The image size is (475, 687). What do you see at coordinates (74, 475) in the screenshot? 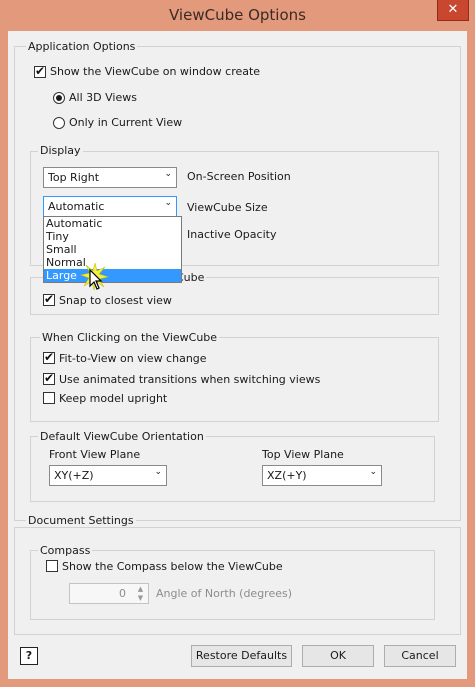
I see `front-plane-value: XY(+Z)` at bounding box center [74, 475].